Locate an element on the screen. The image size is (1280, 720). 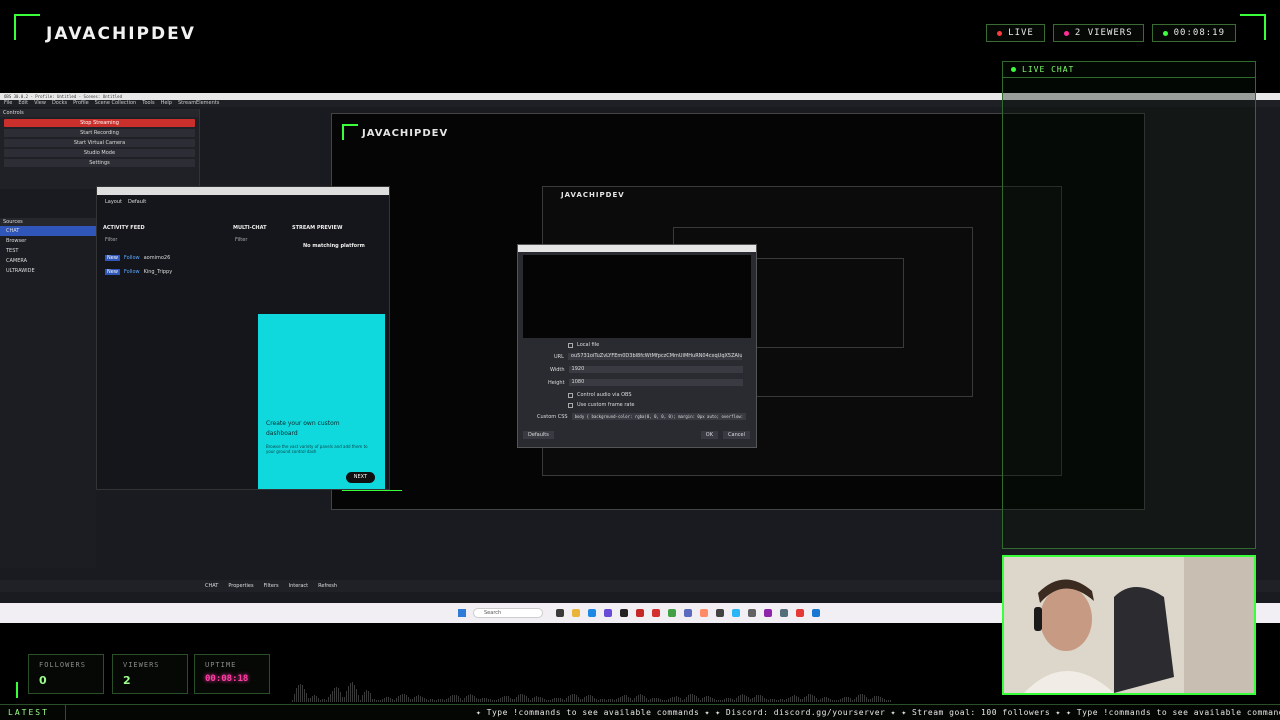
filters-button: Filters is located at coordinates (271, 586).